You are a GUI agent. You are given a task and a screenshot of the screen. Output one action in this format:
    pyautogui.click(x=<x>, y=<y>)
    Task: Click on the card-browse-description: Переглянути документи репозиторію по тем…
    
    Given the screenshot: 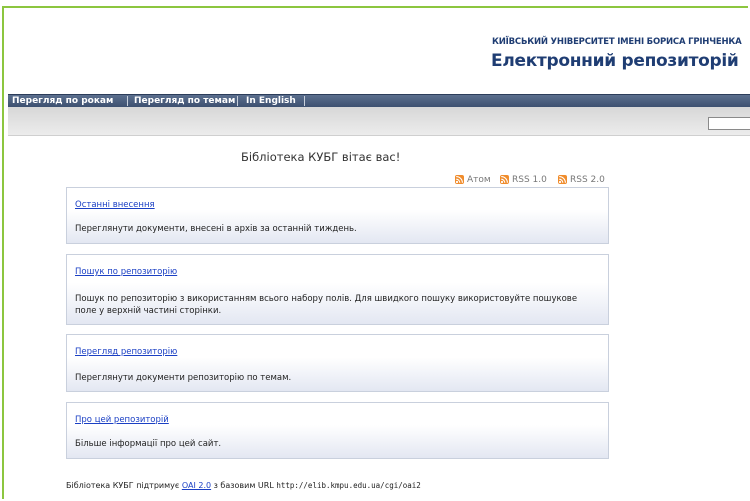 What is the action you would take?
    pyautogui.click(x=183, y=378)
    